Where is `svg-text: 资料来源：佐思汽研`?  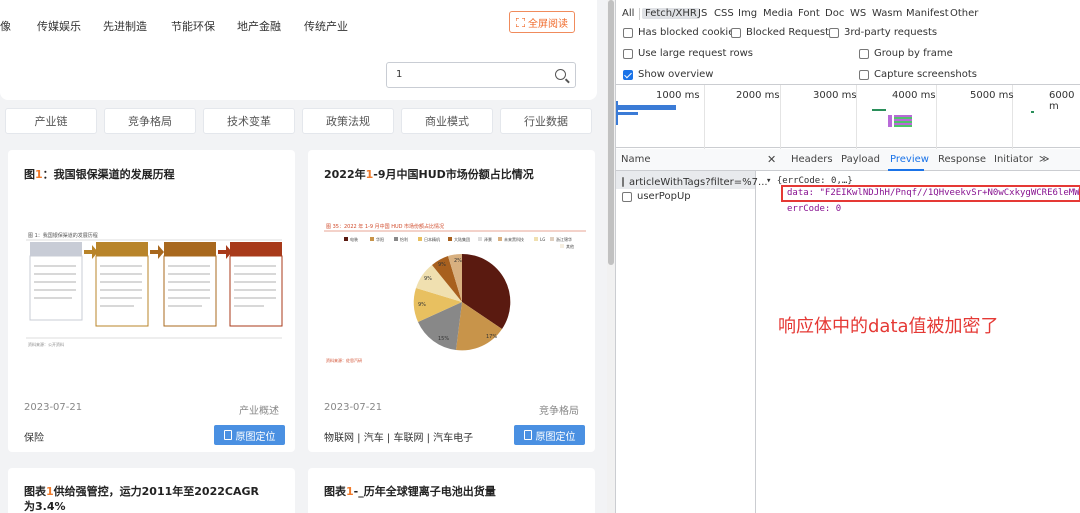
svg-text: 资料来源：佐思汽研 is located at coordinates (344, 360).